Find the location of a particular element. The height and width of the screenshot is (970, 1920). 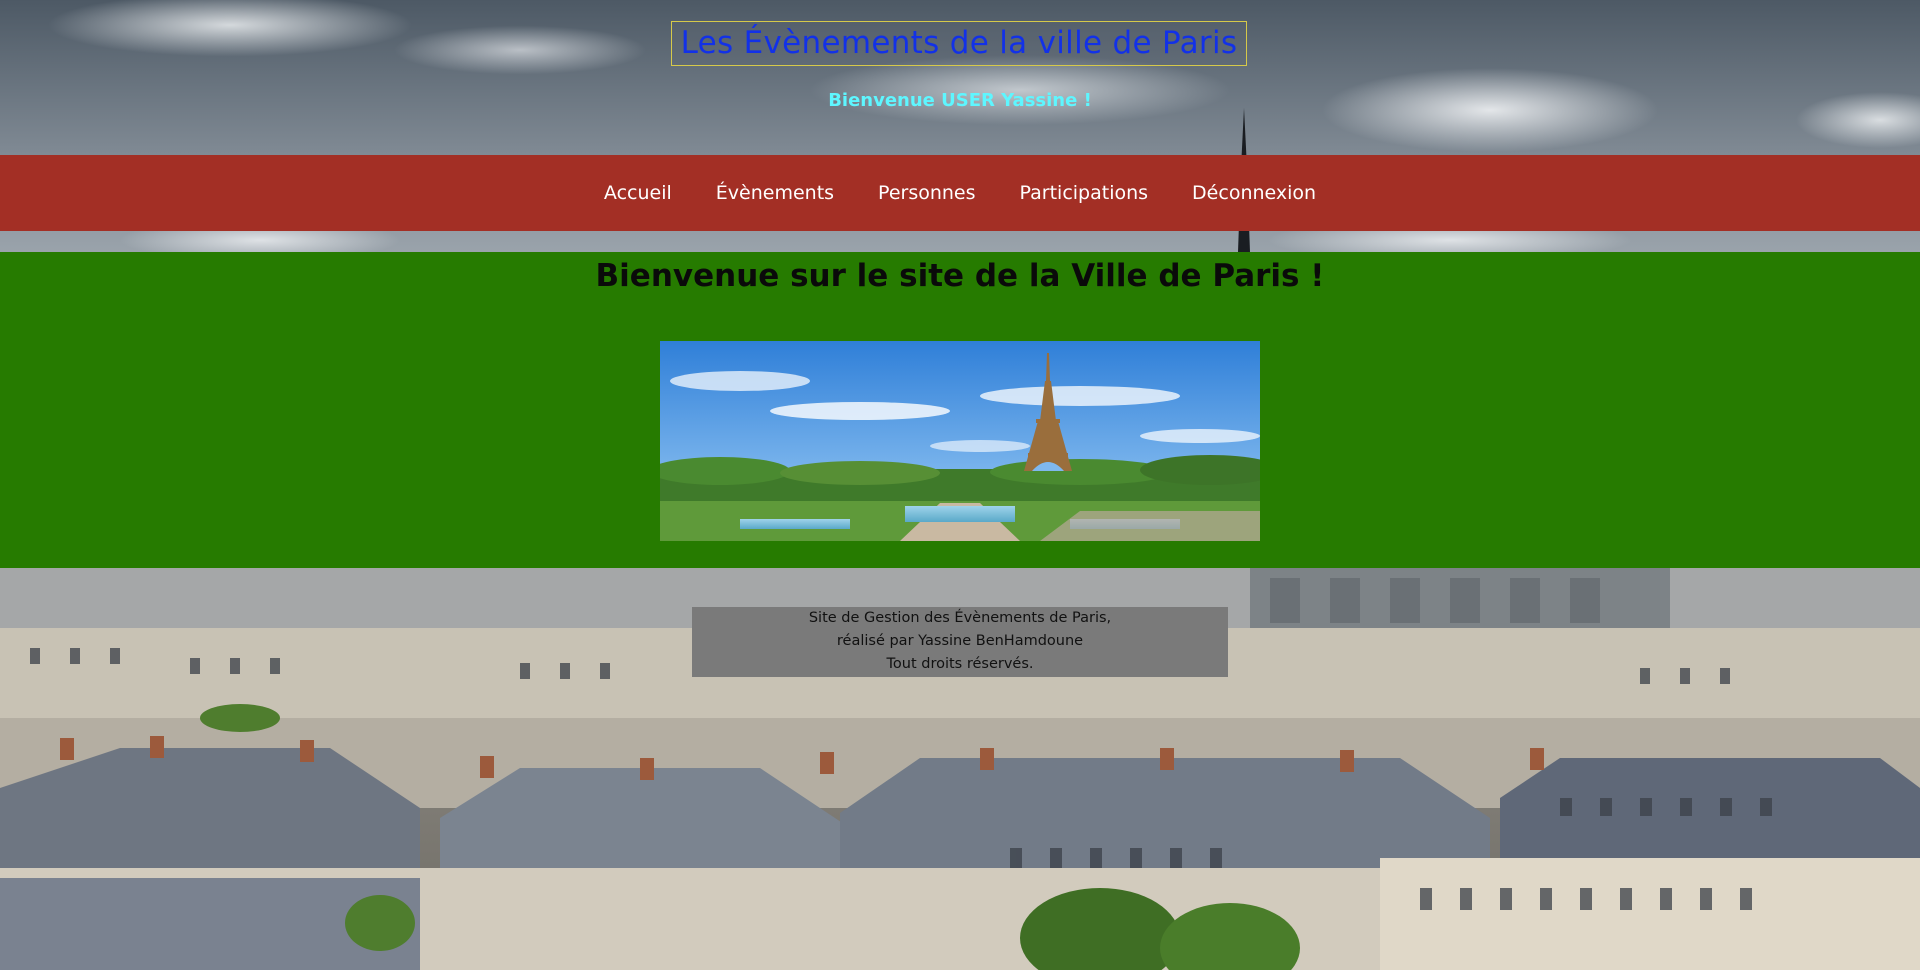

footer-line-1: Site de Gestion des Évènements de Paris, is located at coordinates (960, 618).